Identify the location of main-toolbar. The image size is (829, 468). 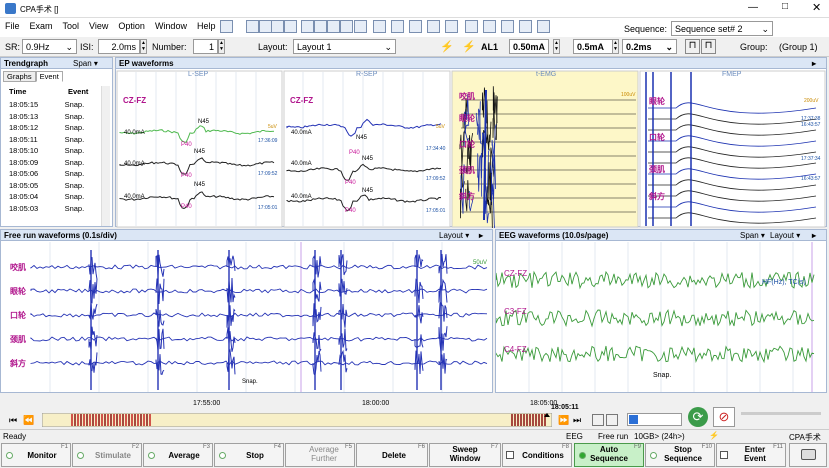
(415, 28).